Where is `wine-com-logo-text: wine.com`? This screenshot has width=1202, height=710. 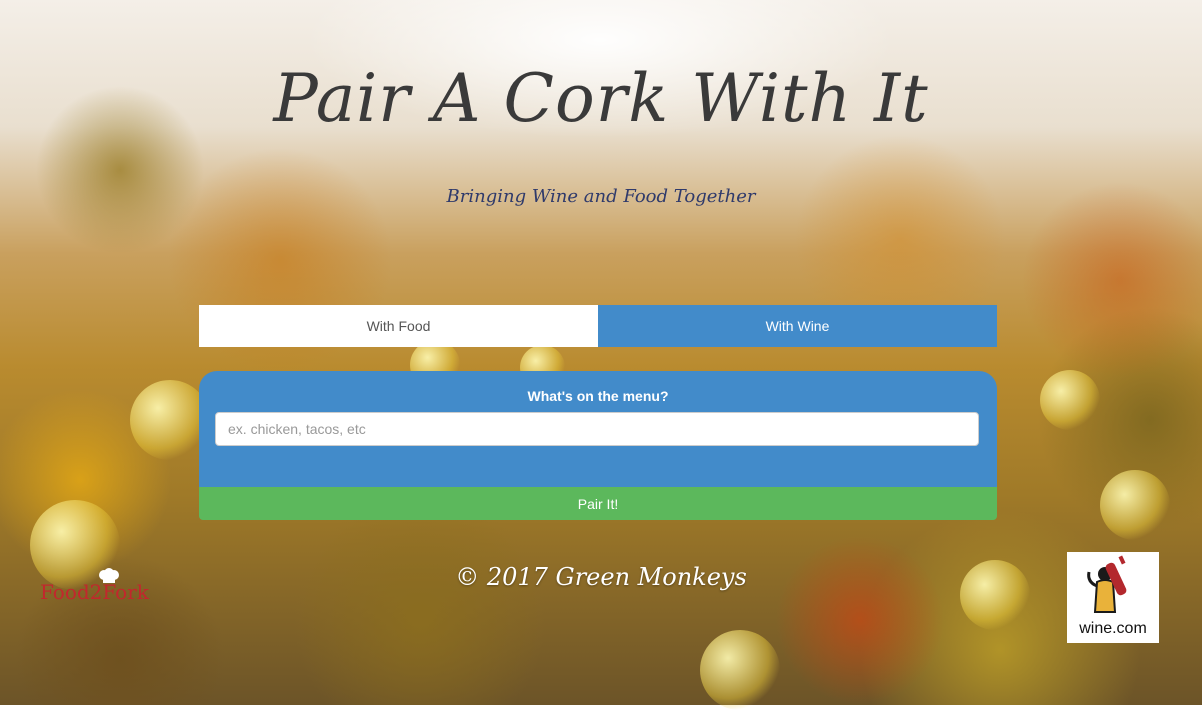
wine-com-logo-text: wine.com is located at coordinates (1113, 628).